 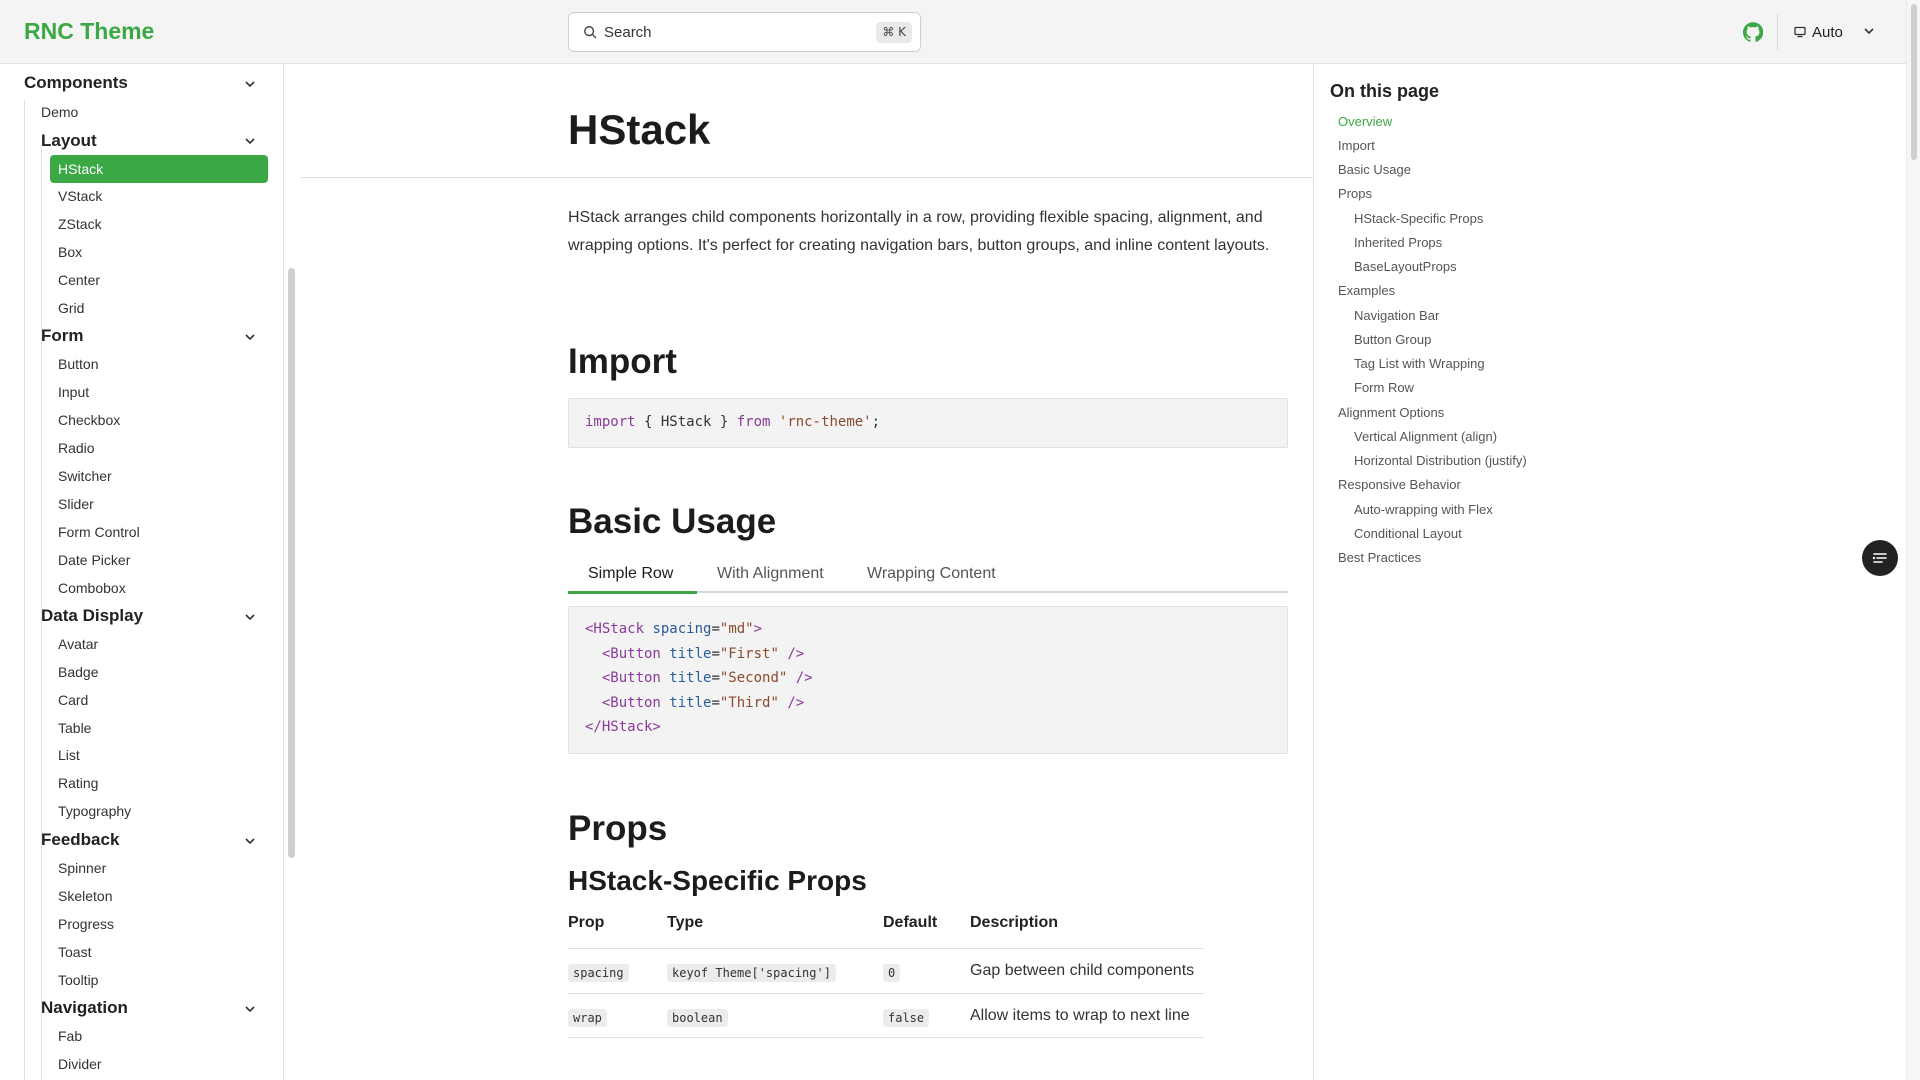 What do you see at coordinates (953, 32) in the screenshot?
I see `top-header: RNC Theme Search ⌘ K Auto` at bounding box center [953, 32].